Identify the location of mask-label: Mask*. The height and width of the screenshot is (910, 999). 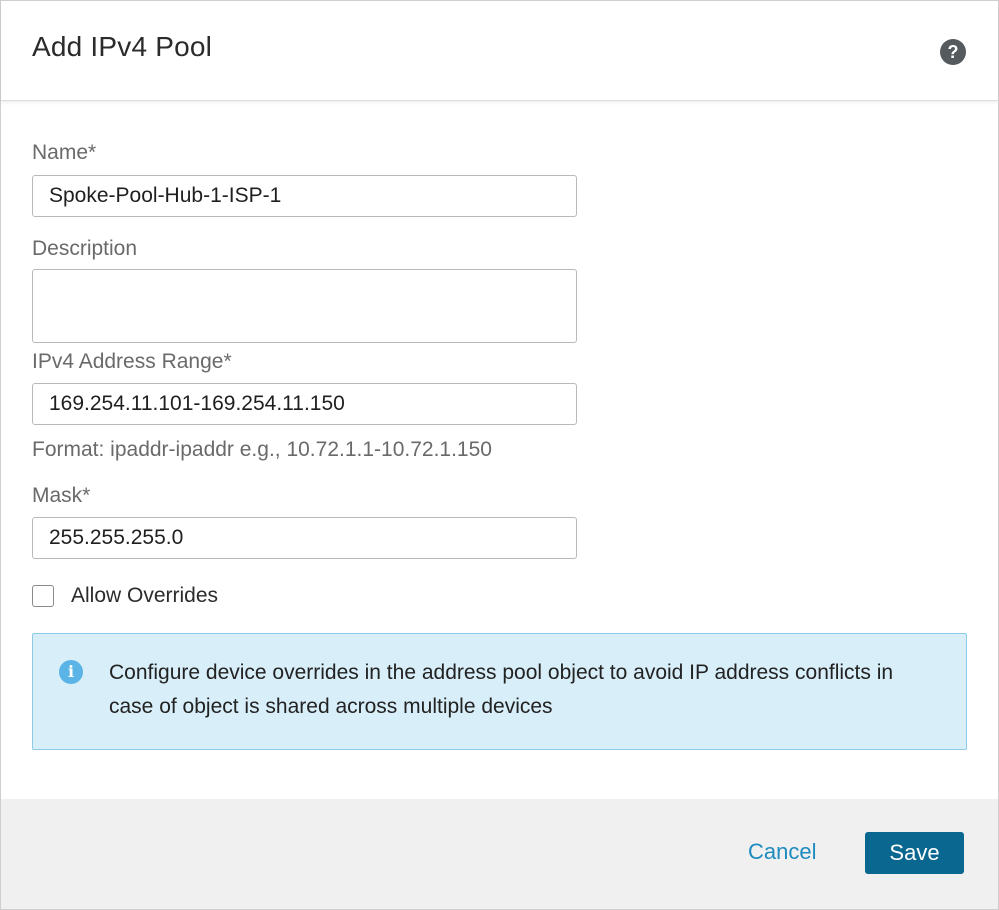
(61, 495).